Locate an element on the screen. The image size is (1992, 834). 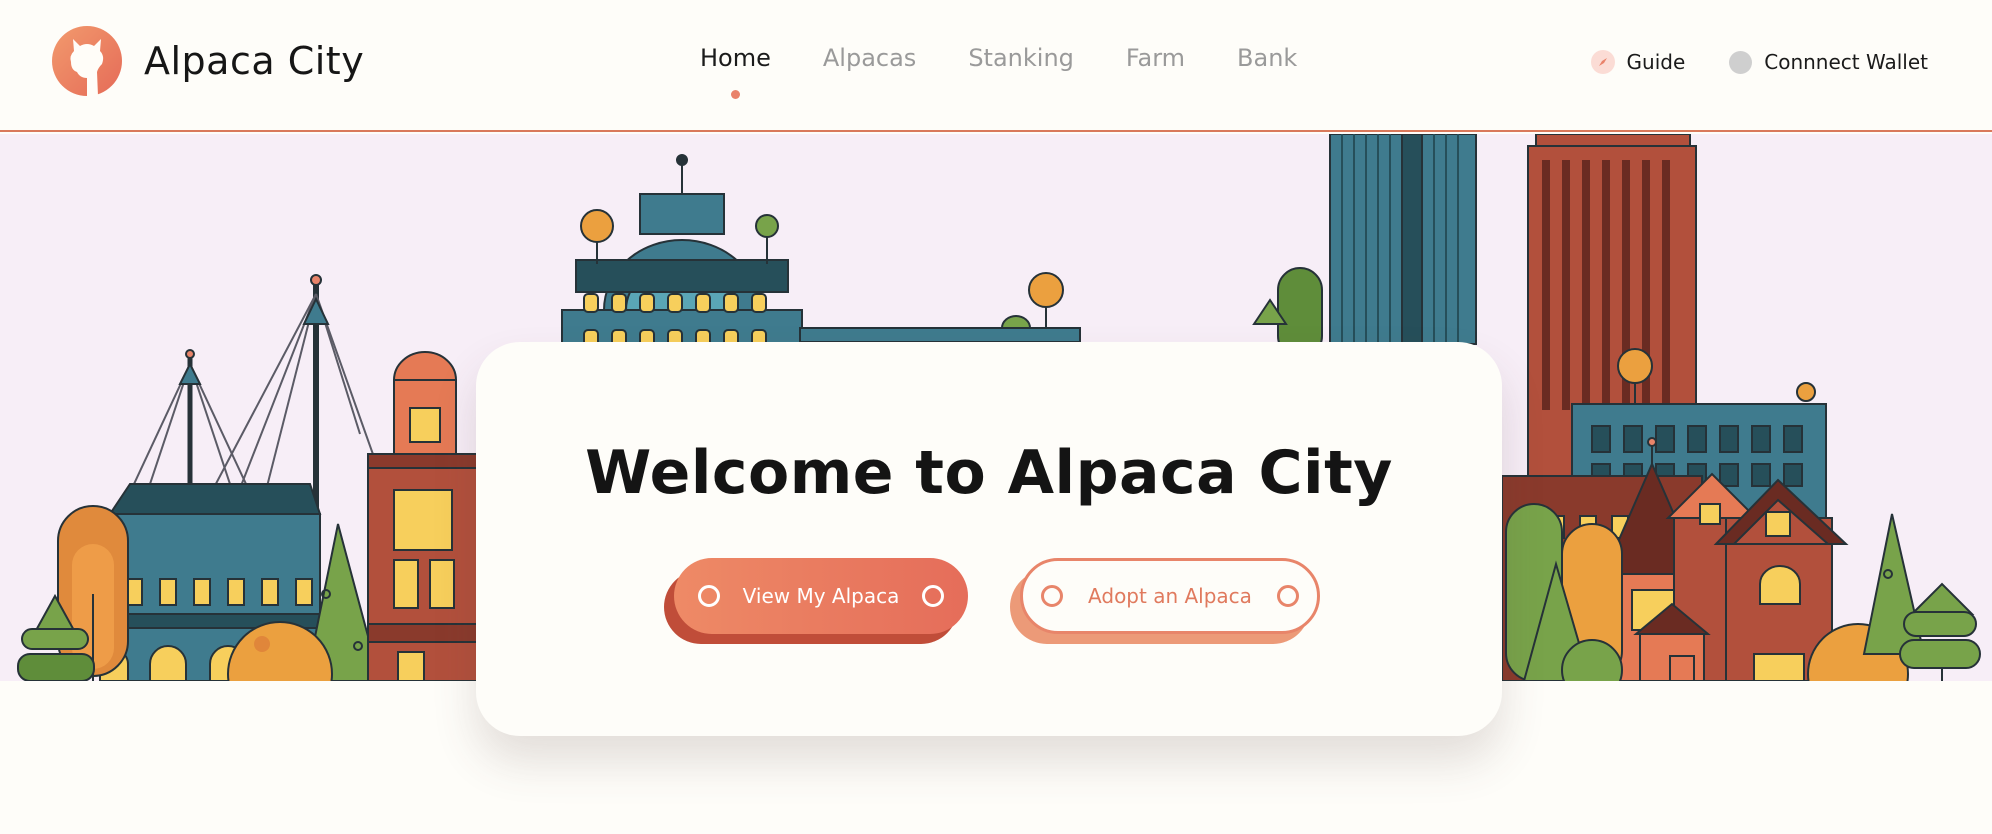
nav-alpacas-label: Alpacas is located at coordinates (869, 58).